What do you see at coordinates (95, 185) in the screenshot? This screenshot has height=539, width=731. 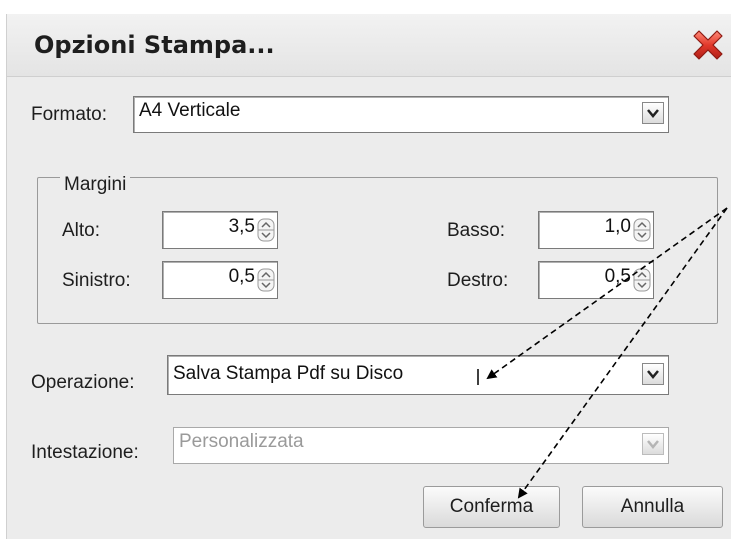 I see `margini-legend: Margini` at bounding box center [95, 185].